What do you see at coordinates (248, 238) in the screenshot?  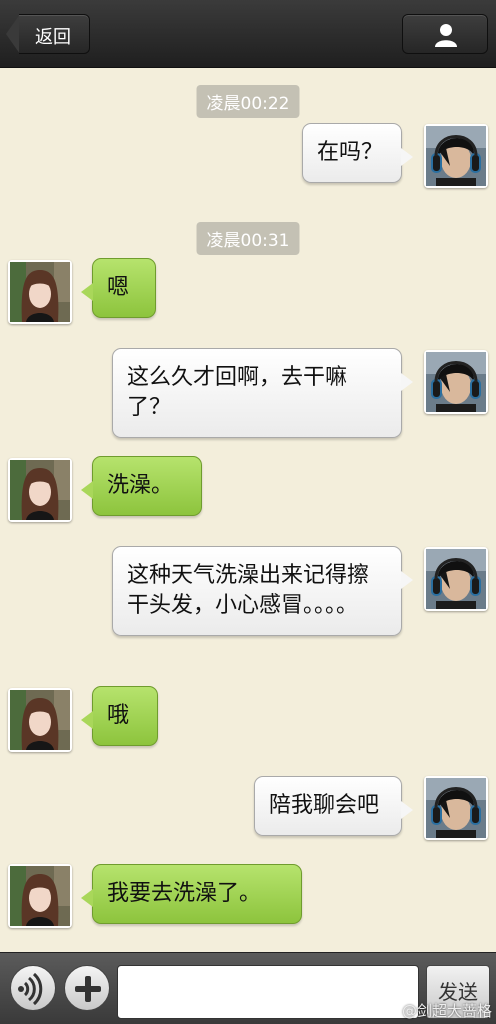 I see `timestamp: 凌晨00:31` at bounding box center [248, 238].